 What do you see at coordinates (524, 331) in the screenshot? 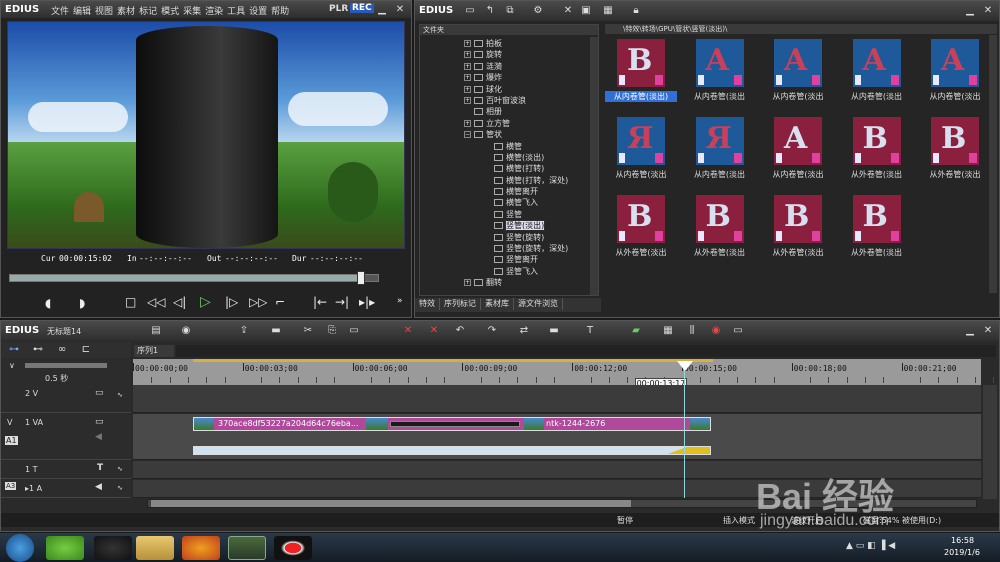
I see `snap-icon: ⇄` at bounding box center [524, 331].